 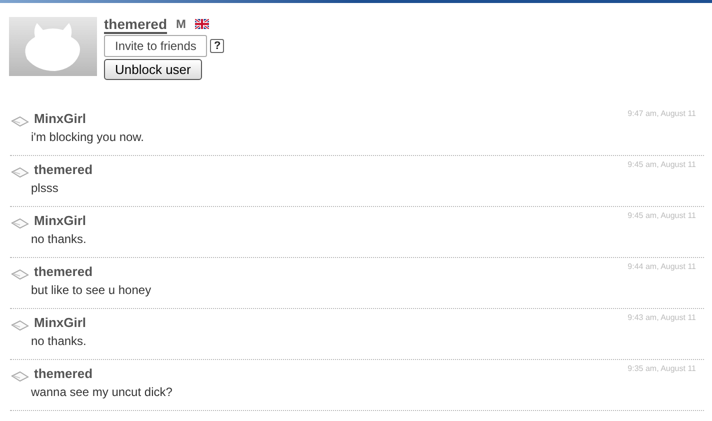 What do you see at coordinates (136, 24) in the screenshot?
I see `username-link: themered` at bounding box center [136, 24].